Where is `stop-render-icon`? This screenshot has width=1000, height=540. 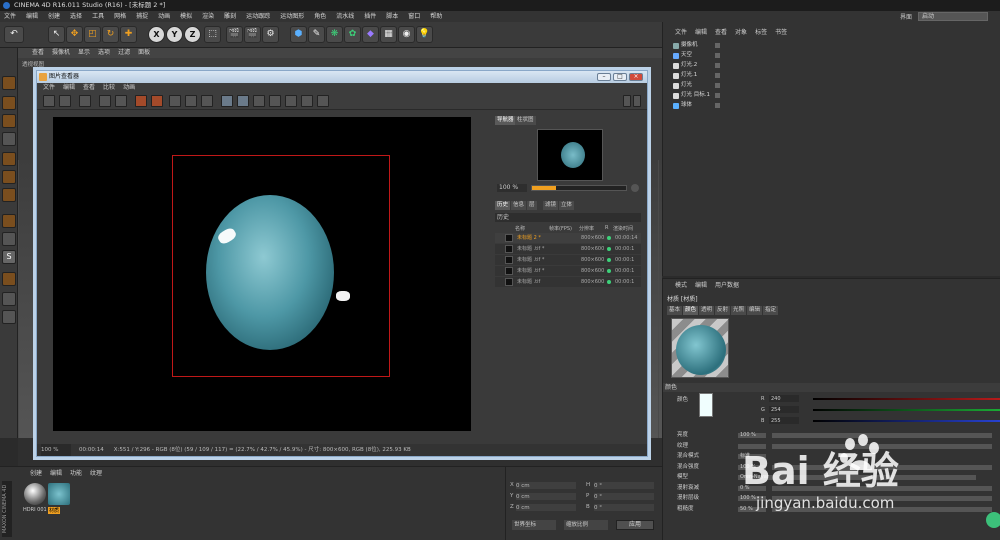 stop-render-icon is located at coordinates (141, 101).